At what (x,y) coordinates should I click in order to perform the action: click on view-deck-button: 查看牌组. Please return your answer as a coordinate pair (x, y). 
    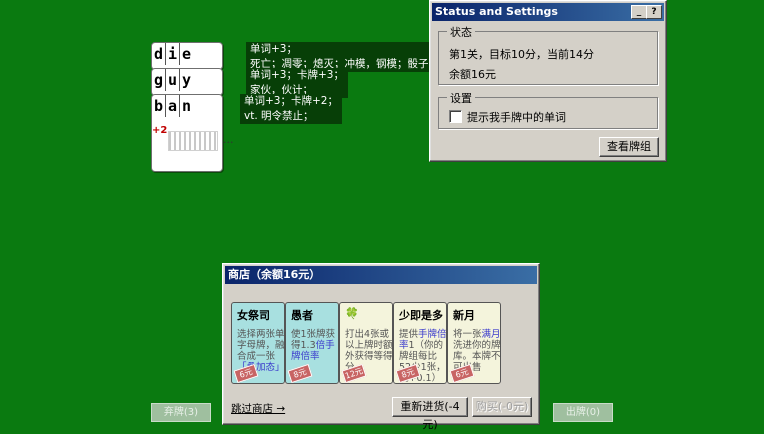
    Looking at the image, I should click on (629, 147).